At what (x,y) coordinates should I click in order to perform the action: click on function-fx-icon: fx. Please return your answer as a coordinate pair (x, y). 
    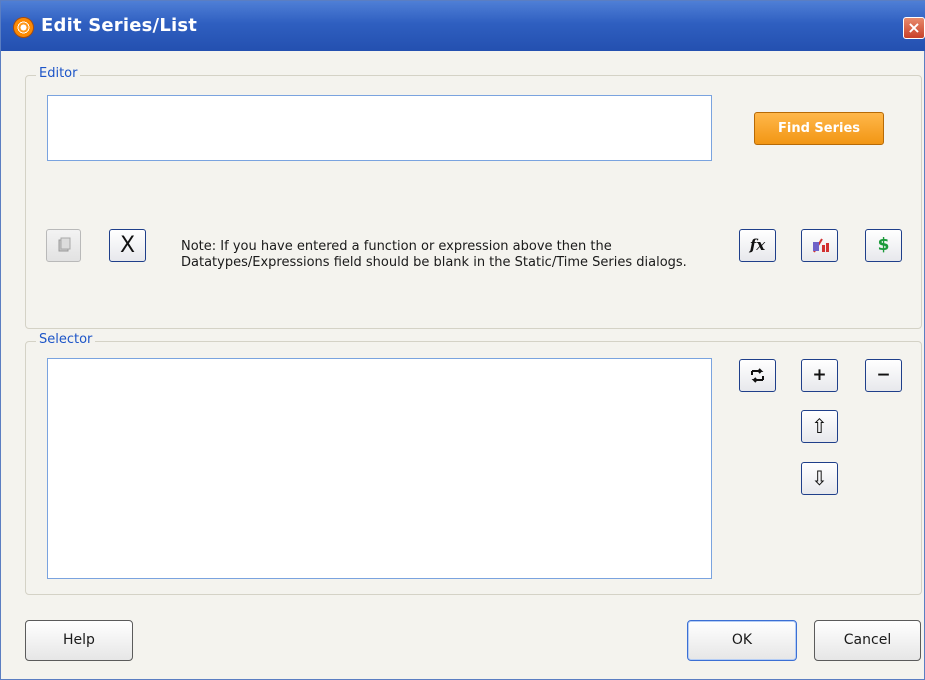
    Looking at the image, I should click on (757, 245).